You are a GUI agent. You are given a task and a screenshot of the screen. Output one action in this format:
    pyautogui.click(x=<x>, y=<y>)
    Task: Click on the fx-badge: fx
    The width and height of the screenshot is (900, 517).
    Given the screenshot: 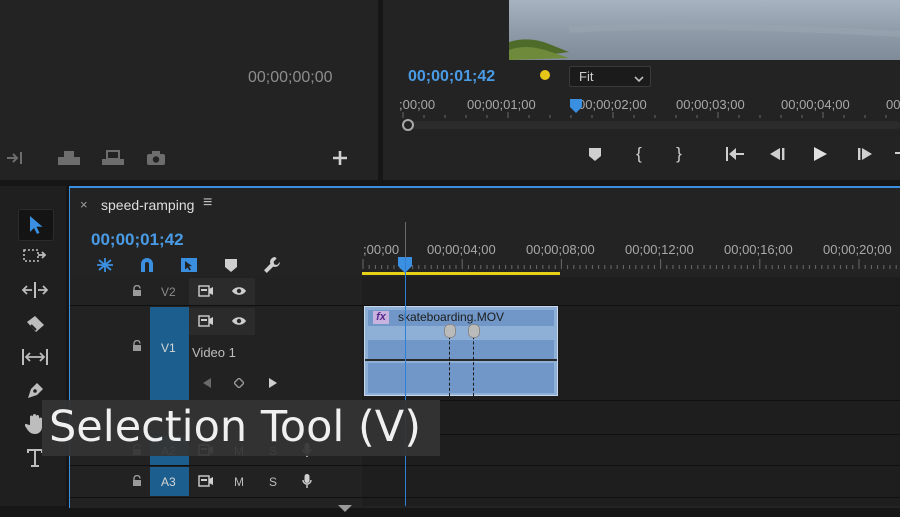 What is the action you would take?
    pyautogui.click(x=381, y=317)
    